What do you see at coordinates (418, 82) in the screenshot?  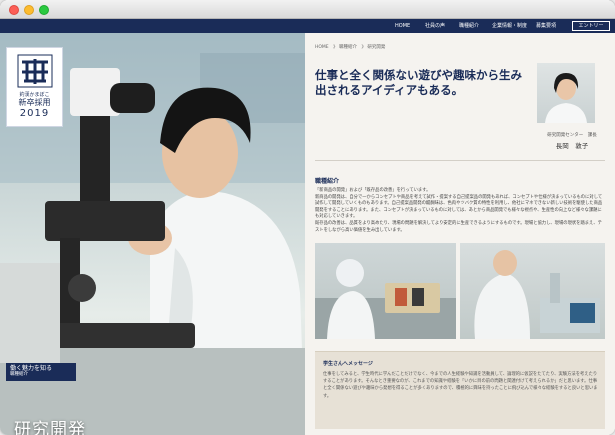 I see `page-headline: 仕事と全く関係ない遊びや趣味から生み出されるアイディアもある。` at bounding box center [418, 82].